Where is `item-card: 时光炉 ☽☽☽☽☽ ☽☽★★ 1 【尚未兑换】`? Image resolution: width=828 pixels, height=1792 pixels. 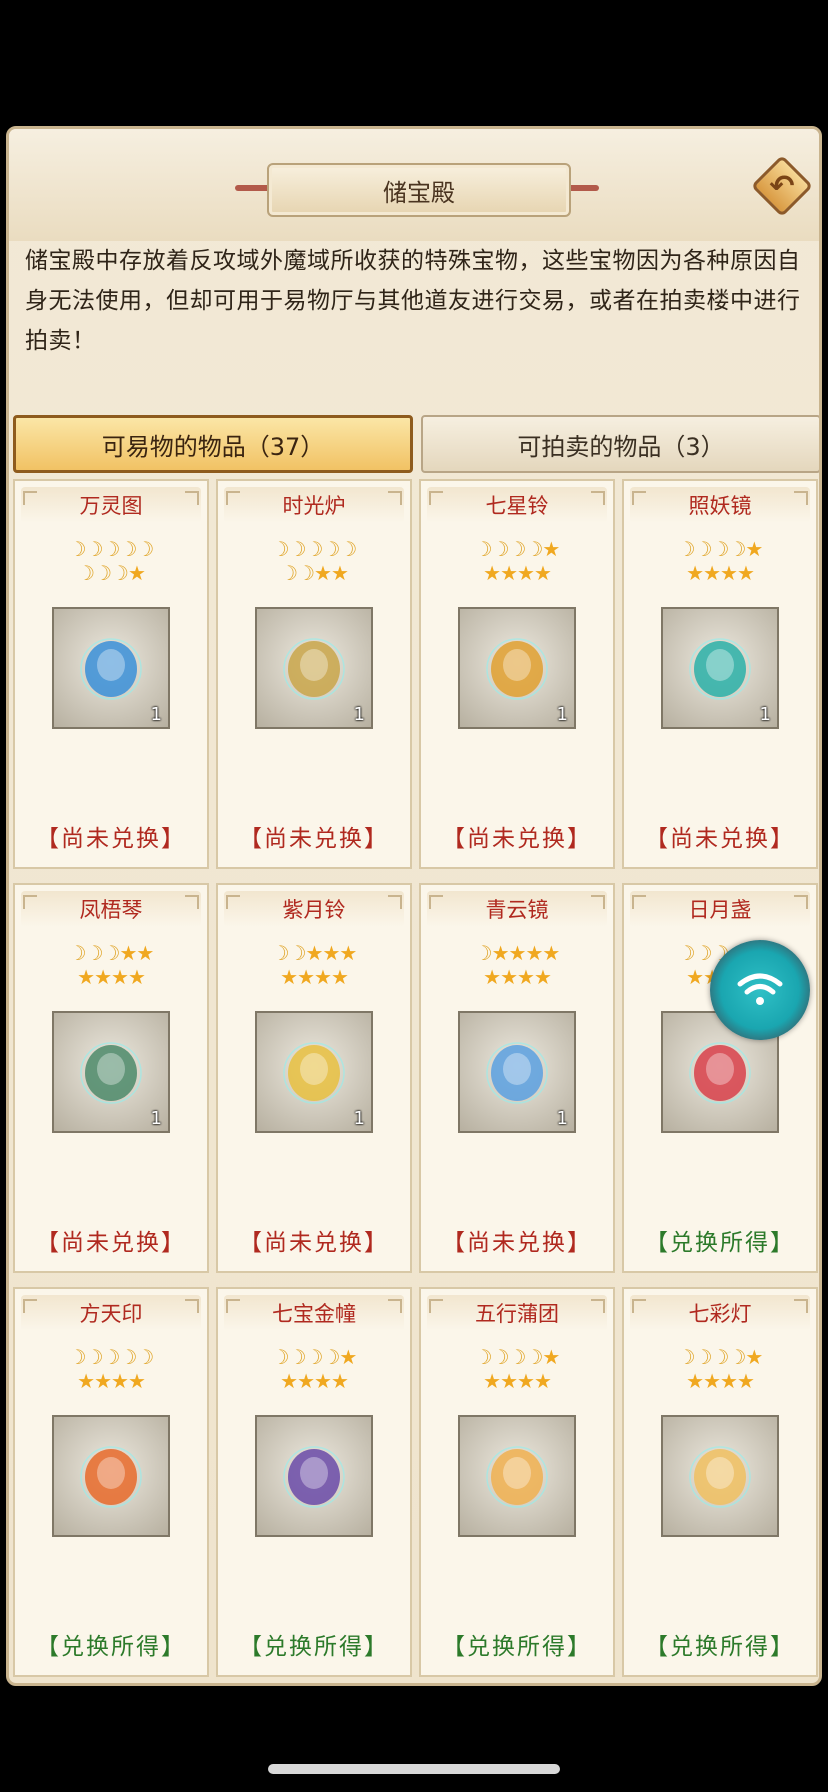
item-card: 时光炉 ☽☽☽☽☽ ☽☽★★ 1 【尚未兑换】 is located at coordinates (314, 674).